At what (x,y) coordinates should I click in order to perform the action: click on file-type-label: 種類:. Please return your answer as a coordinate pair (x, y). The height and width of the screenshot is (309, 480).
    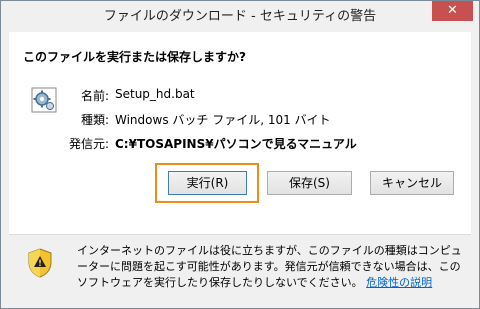
    Looking at the image, I should click on (94, 120).